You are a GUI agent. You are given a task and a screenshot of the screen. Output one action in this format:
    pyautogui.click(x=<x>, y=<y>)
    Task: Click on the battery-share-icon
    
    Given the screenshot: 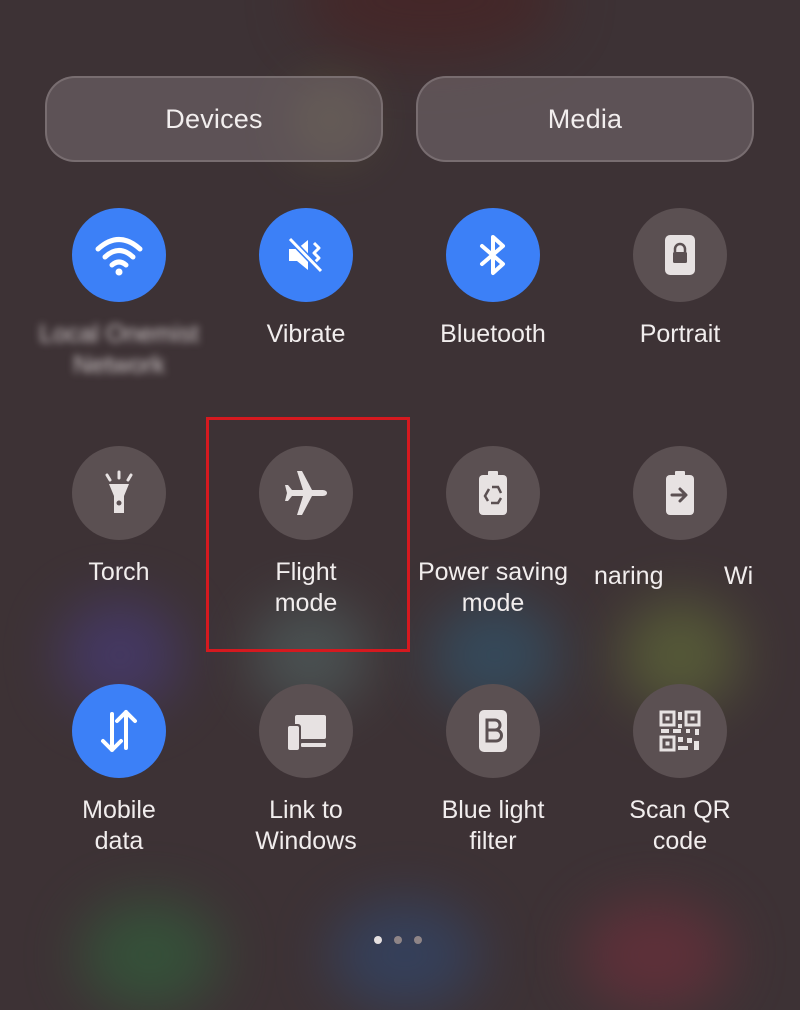 What is the action you would take?
    pyautogui.click(x=680, y=493)
    